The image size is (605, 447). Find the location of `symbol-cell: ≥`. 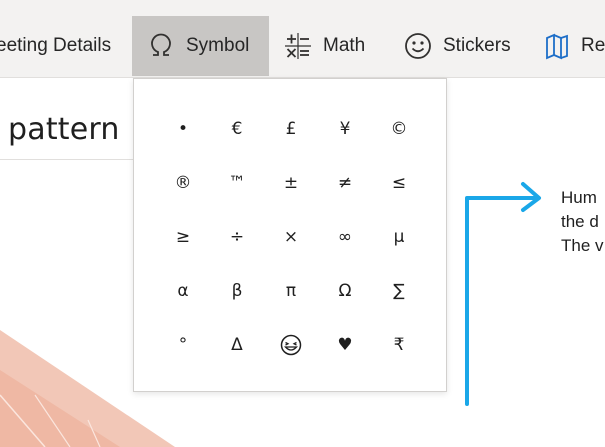

symbol-cell: ≥ is located at coordinates (183, 237).